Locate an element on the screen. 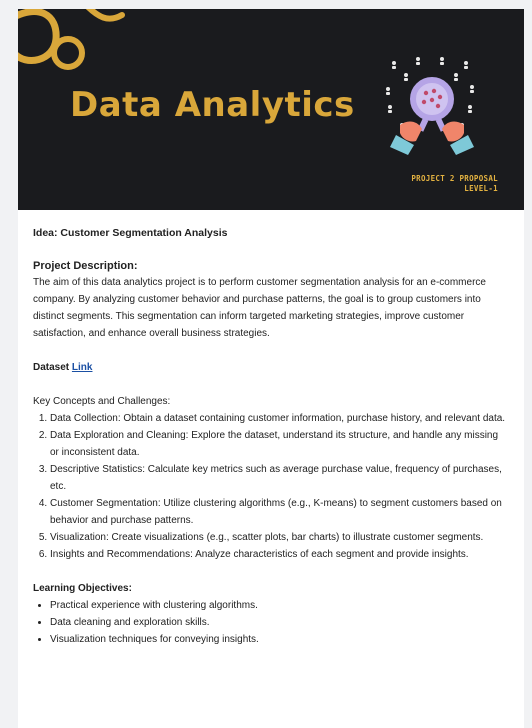  level-label: LEVEL-1 is located at coordinates (481, 188).